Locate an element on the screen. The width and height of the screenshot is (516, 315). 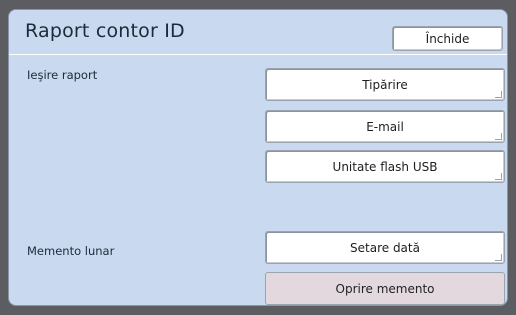
print-button-label: Tipărire is located at coordinates (385, 84).